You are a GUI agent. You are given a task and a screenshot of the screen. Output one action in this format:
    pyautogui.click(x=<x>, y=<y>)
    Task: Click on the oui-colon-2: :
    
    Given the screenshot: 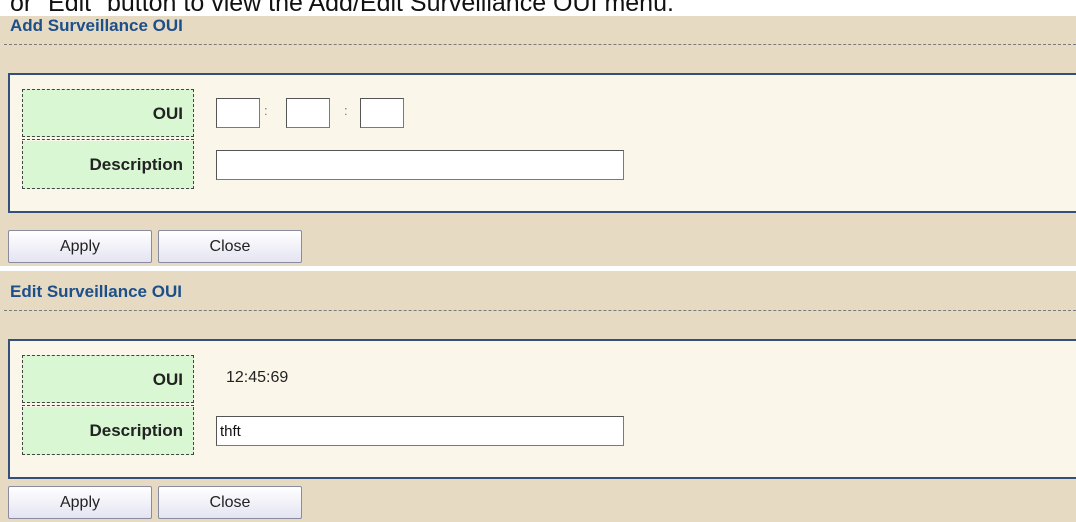 What is the action you would take?
    pyautogui.click(x=346, y=110)
    